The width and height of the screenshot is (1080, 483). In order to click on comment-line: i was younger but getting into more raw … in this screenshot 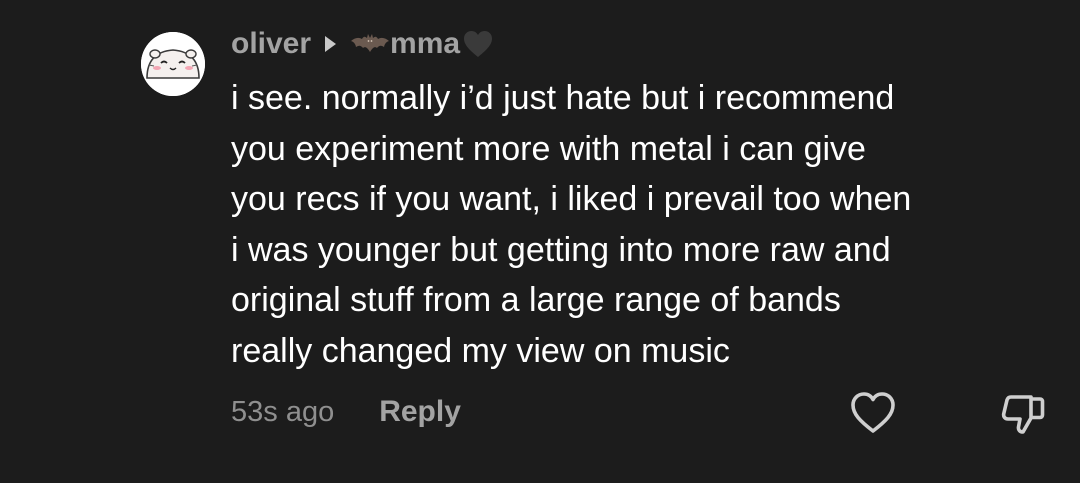, I will do `click(561, 249)`.